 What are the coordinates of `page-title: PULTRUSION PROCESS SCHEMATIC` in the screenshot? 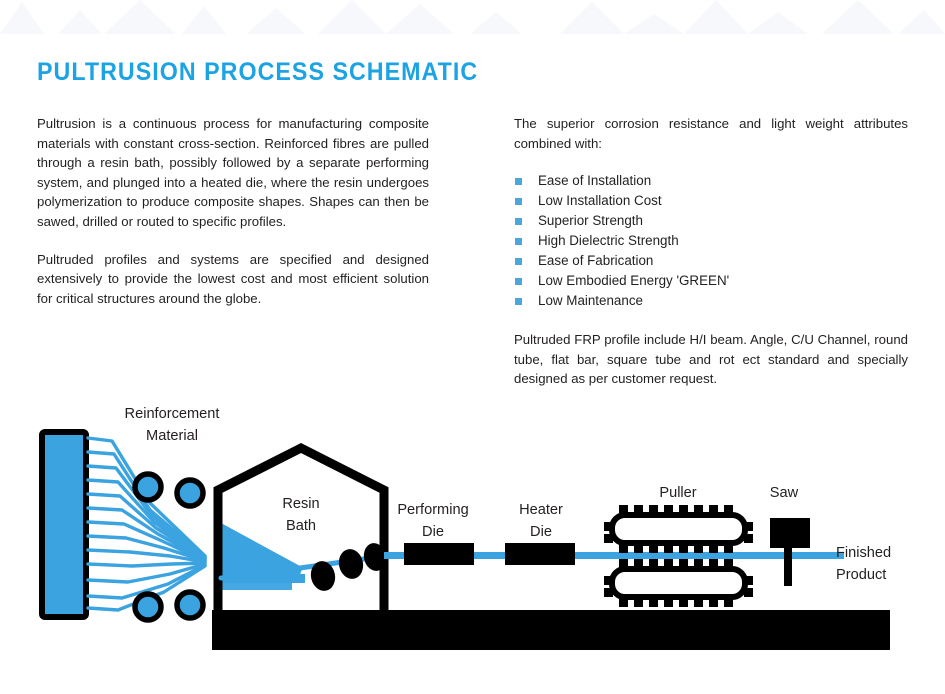 It's located at (258, 72).